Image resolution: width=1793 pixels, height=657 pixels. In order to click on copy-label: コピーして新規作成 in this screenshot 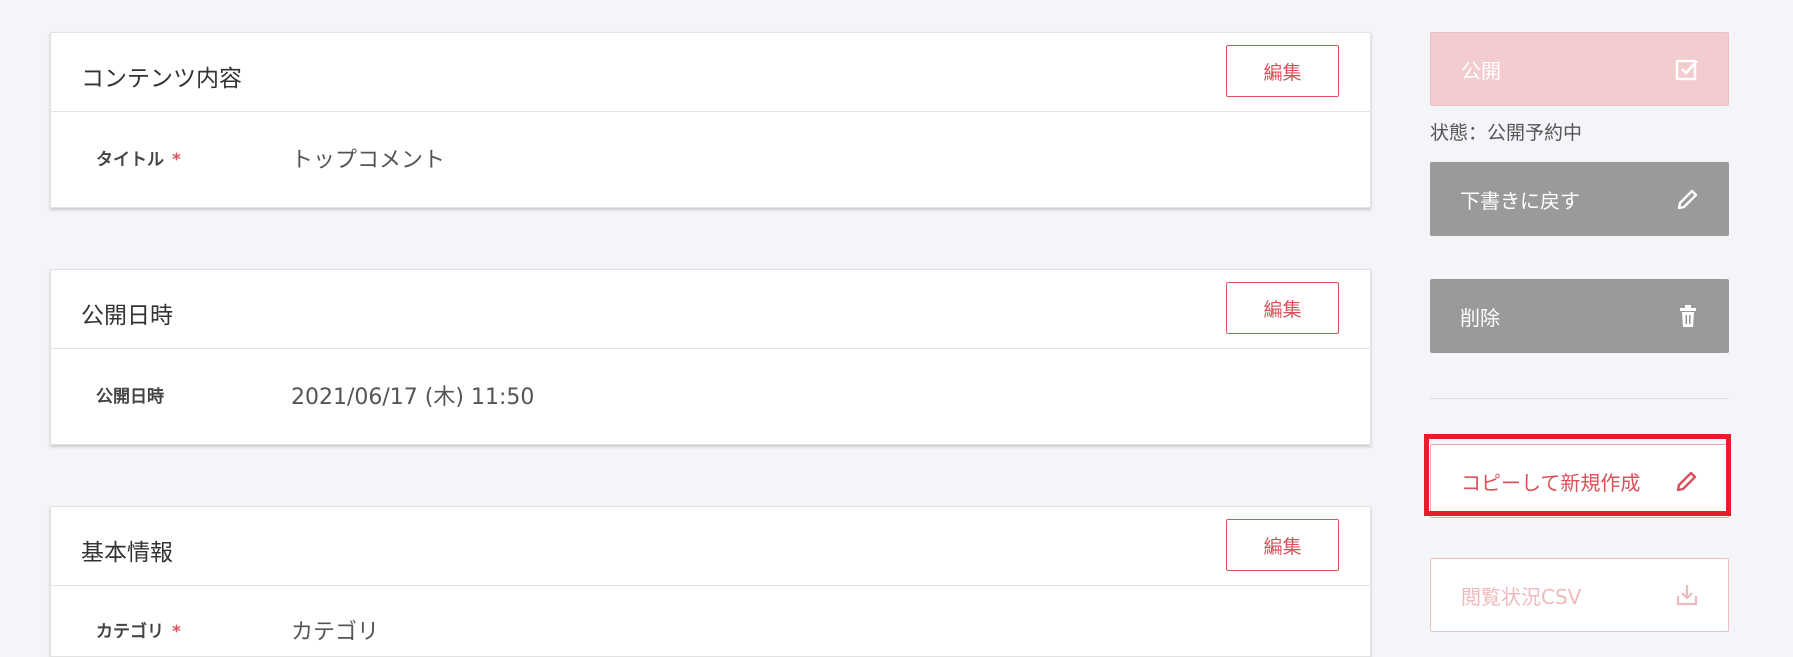, I will do `click(1551, 482)`.